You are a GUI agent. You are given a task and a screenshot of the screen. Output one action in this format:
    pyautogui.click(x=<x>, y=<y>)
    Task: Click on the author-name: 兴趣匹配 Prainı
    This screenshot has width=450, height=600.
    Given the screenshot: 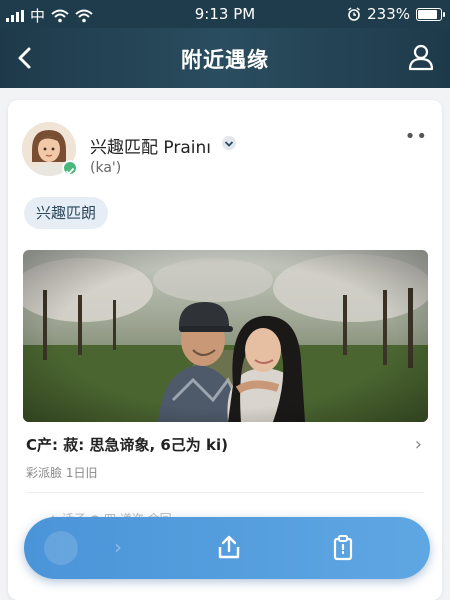 What is the action you would take?
    pyautogui.click(x=150, y=145)
    